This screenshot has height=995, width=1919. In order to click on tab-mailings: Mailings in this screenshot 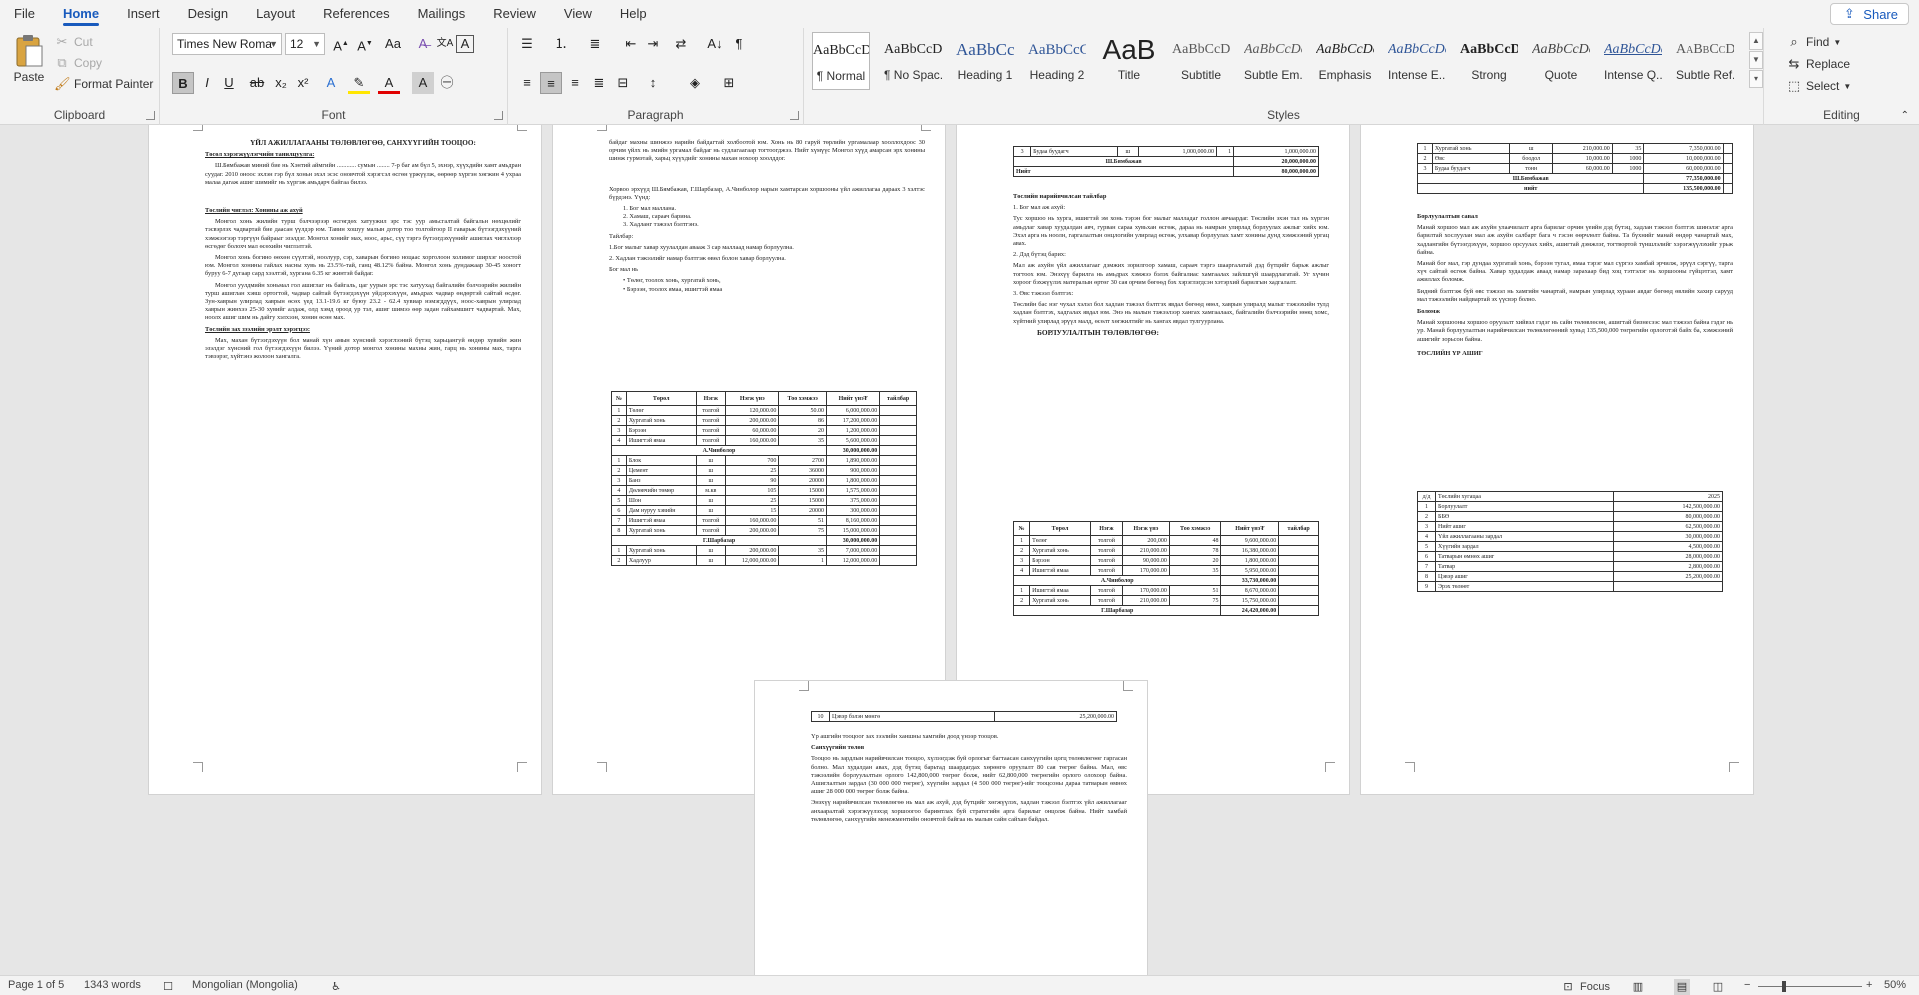, I will do `click(442, 14)`.